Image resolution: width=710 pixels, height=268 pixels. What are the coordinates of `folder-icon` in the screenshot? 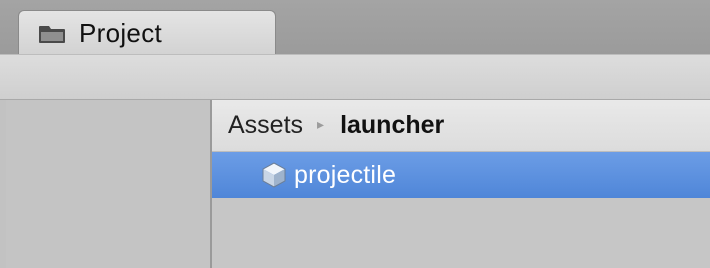 It's located at (52, 34).